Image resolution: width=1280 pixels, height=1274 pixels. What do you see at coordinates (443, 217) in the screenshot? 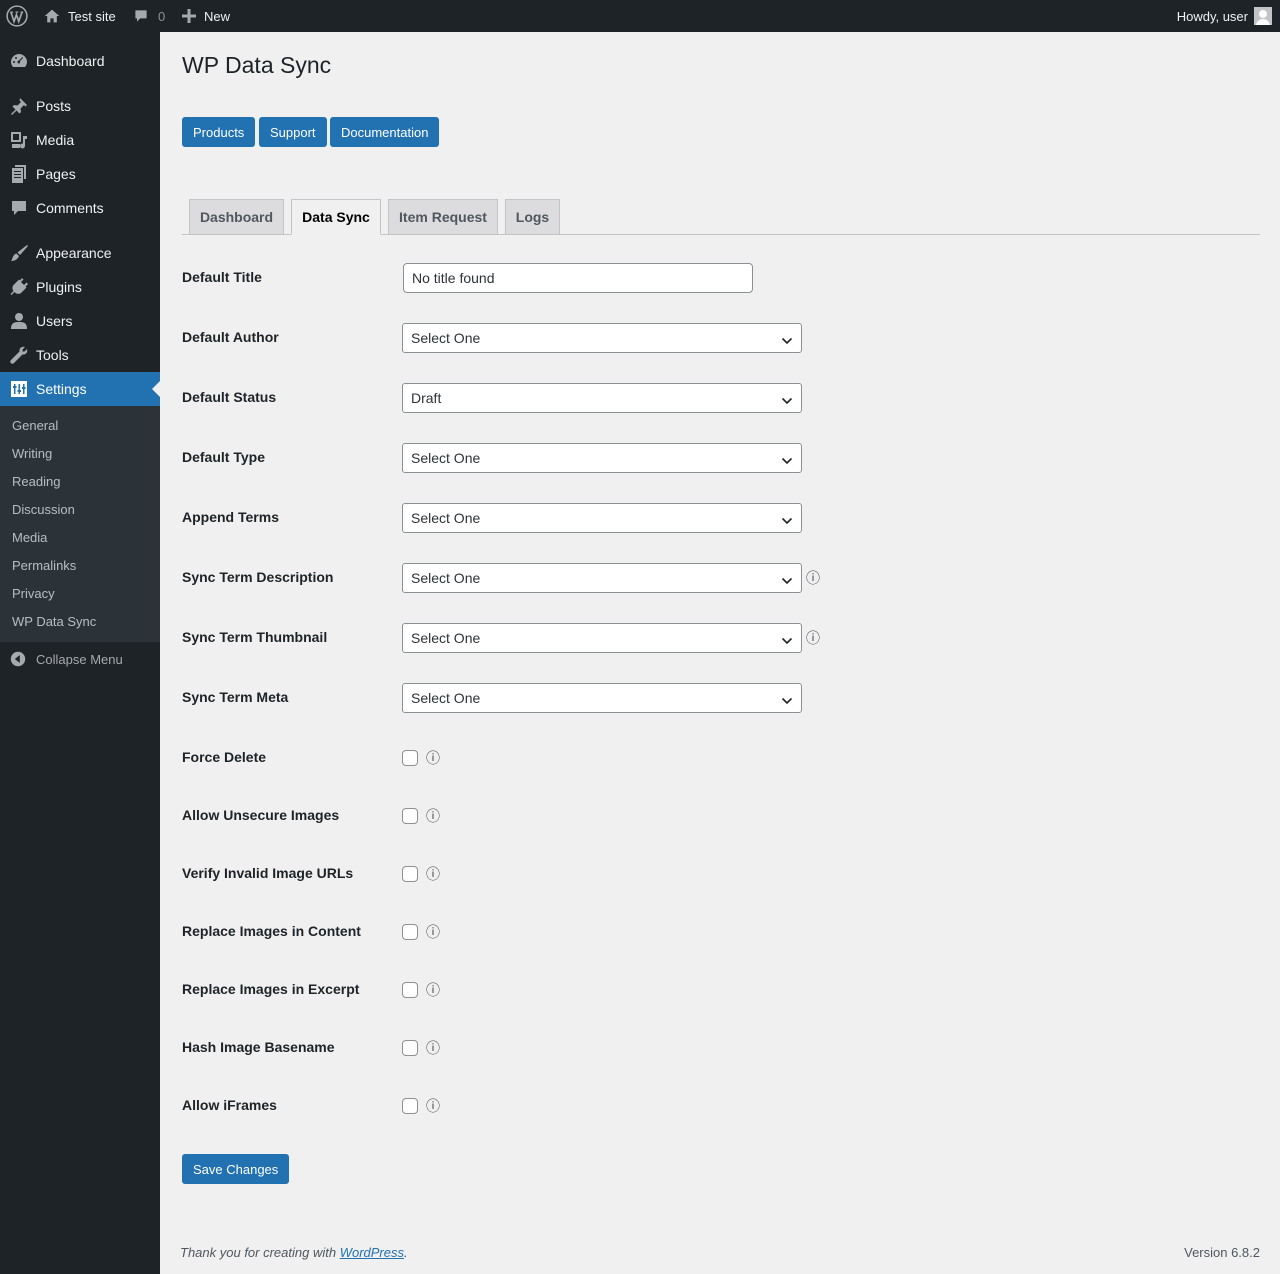
I see `tab-item-request: Item Request` at bounding box center [443, 217].